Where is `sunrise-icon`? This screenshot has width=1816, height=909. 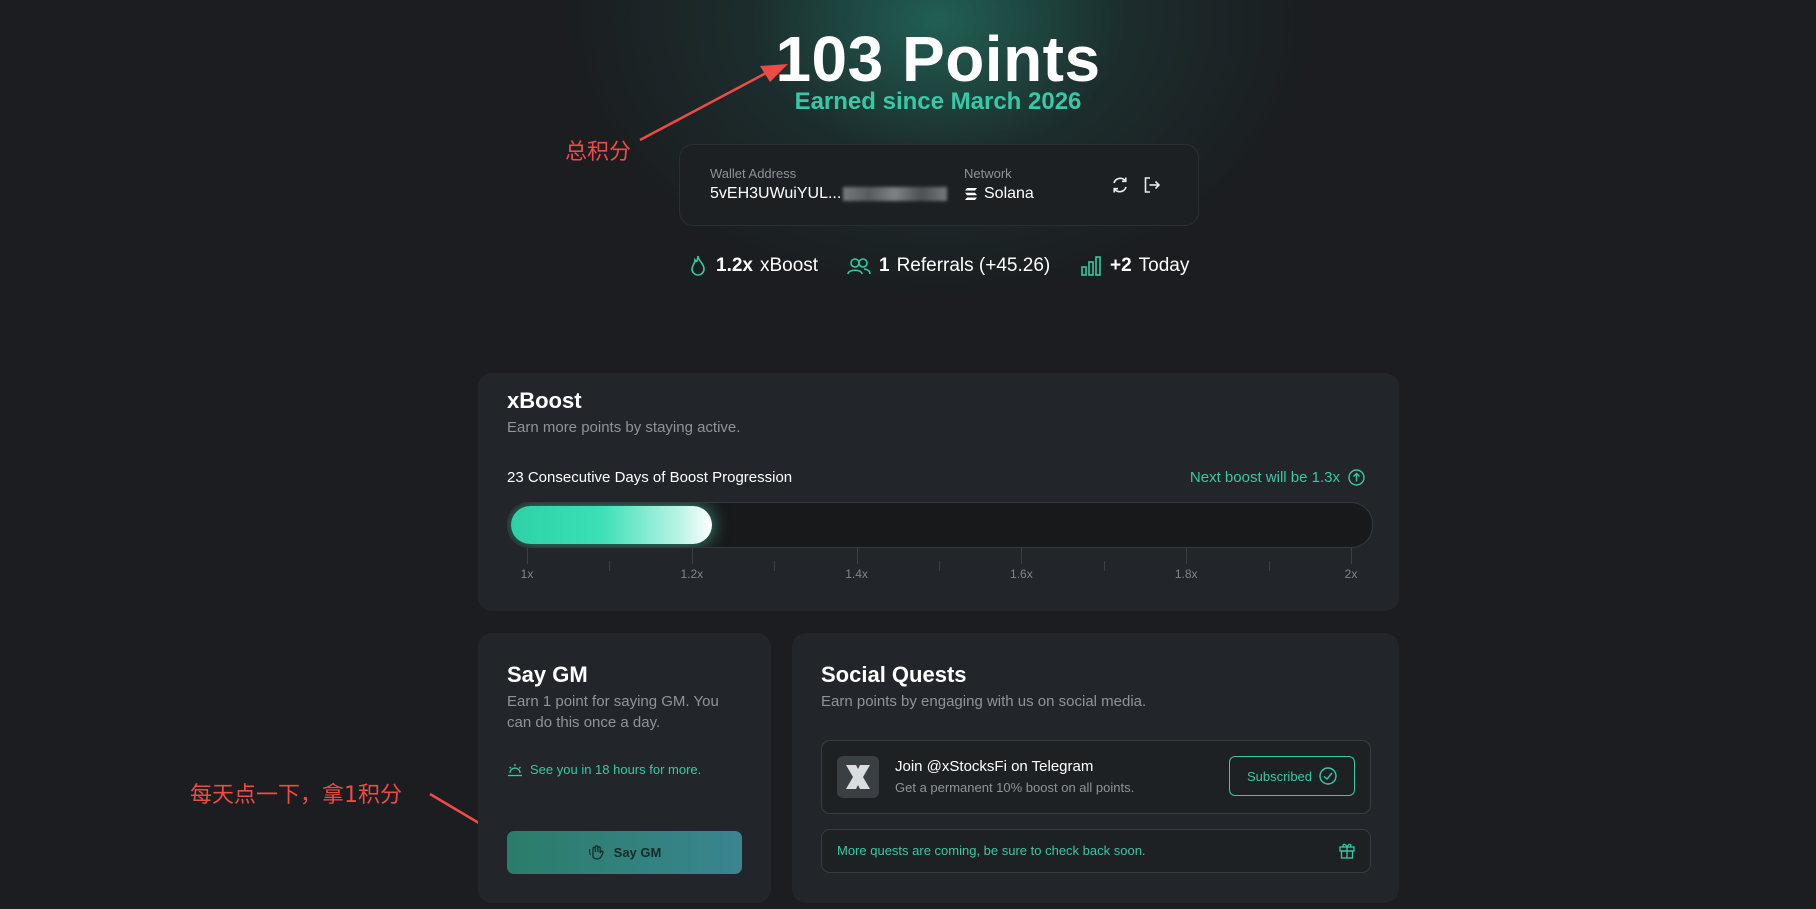
sunrise-icon is located at coordinates (515, 769).